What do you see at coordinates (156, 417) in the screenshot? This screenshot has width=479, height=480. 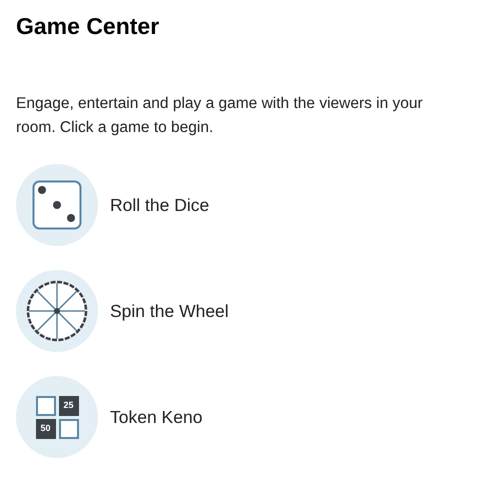 I see `game-label: Token Keno` at bounding box center [156, 417].